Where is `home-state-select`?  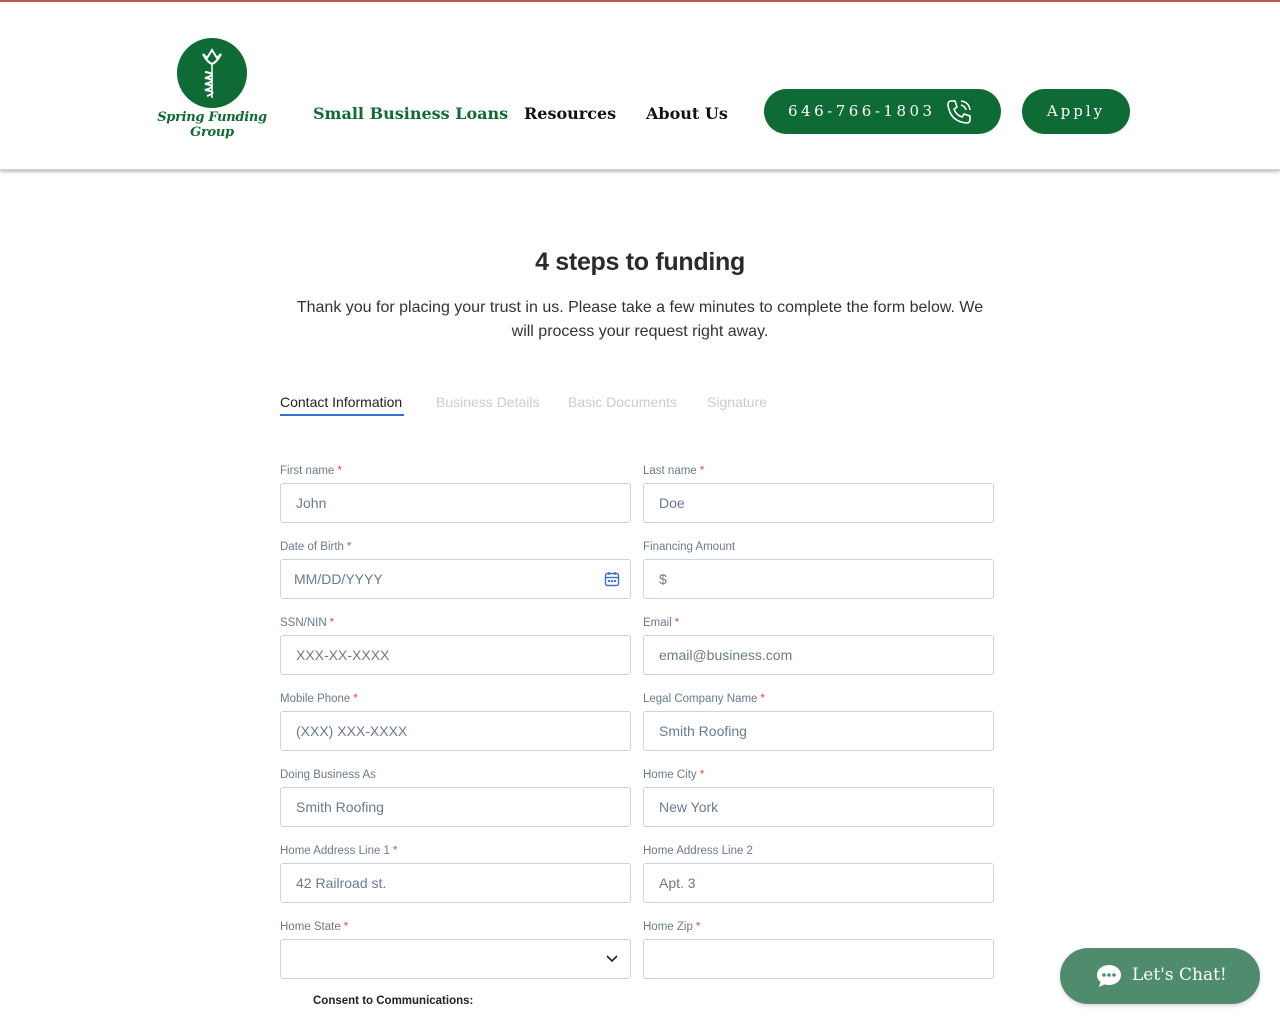
home-state-select is located at coordinates (455, 959).